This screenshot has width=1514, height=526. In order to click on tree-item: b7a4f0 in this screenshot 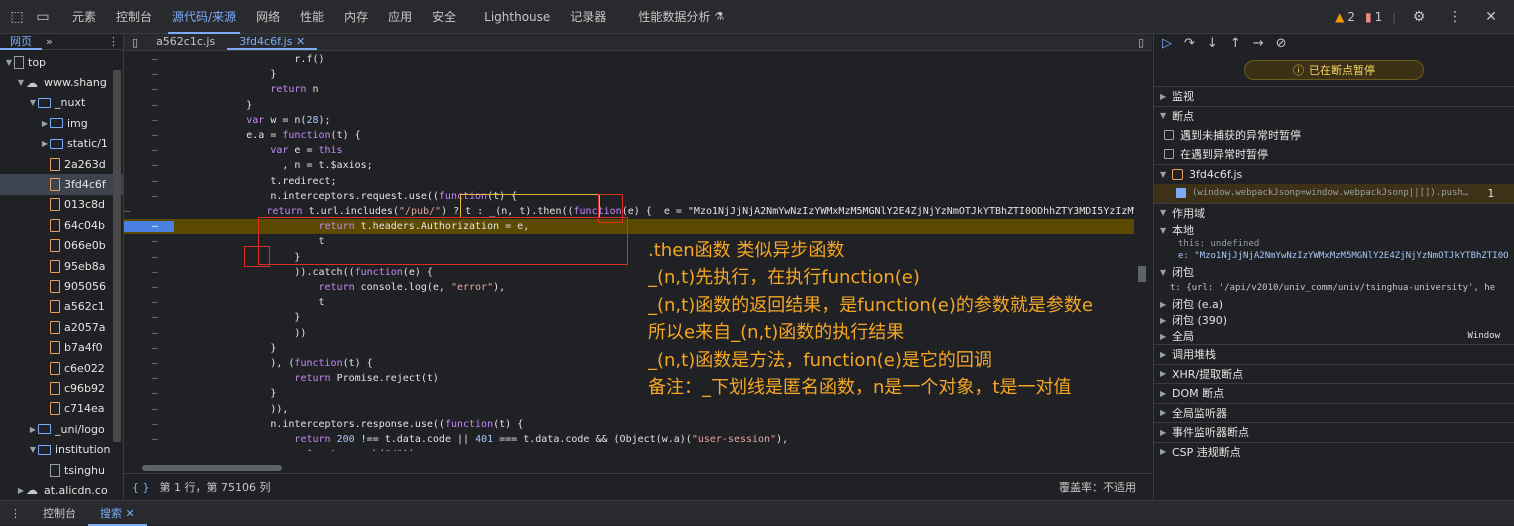, I will do `click(61, 347)`.